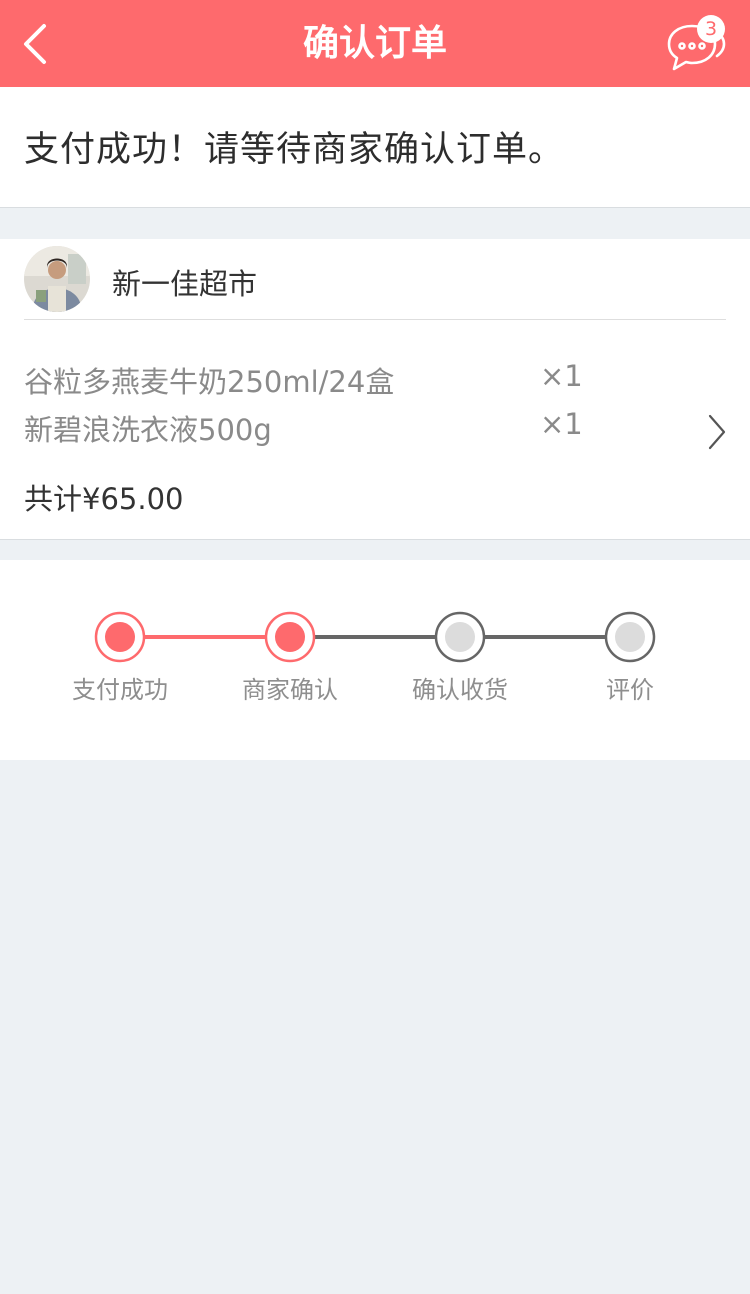 Image resolution: width=750 pixels, height=1294 pixels. Describe the element at coordinates (209, 382) in the screenshot. I see `item-name: 谷粒多燕麦牛奶250ml/24盒` at that location.